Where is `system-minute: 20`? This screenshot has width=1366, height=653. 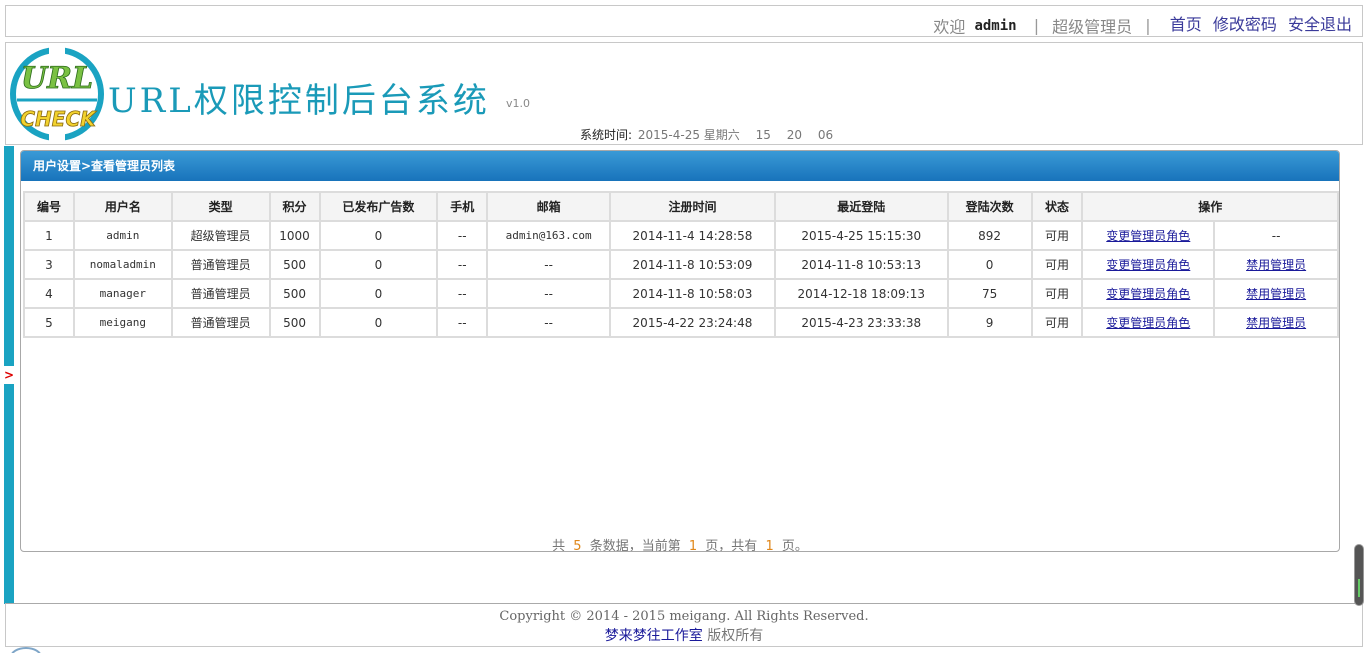
system-minute: 20 is located at coordinates (794, 135).